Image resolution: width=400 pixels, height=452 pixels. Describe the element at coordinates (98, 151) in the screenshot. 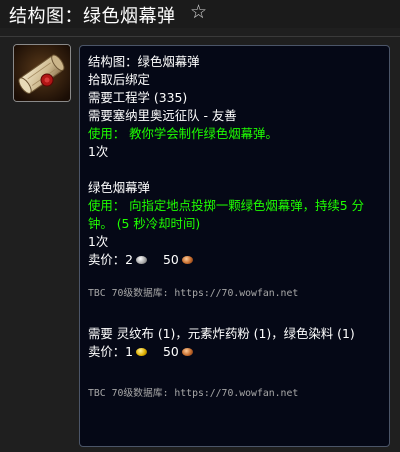

I see `charges: 1次` at that location.